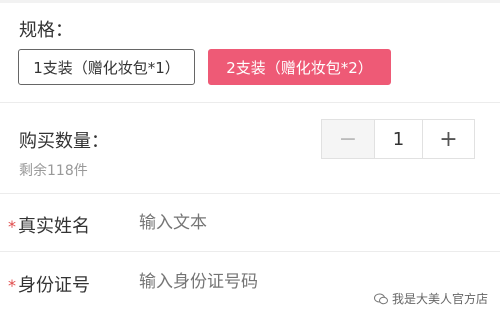 This screenshot has height=319, width=500. I want to click on quantity-stepper: − 1 +, so click(398, 139).